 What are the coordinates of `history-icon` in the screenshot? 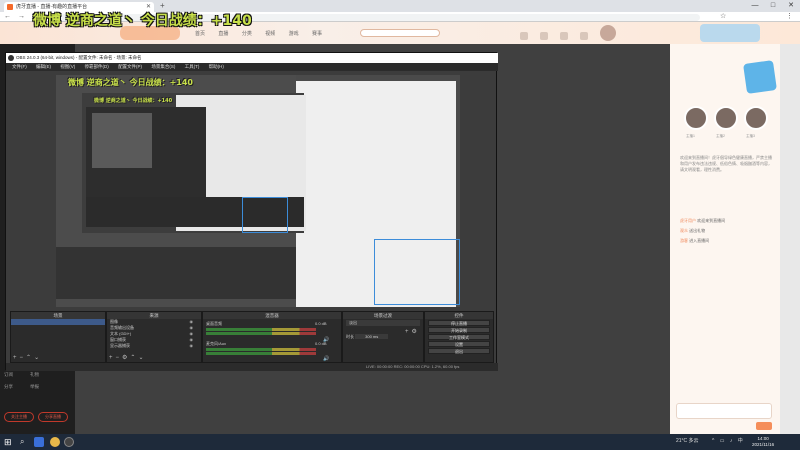 It's located at (524, 36).